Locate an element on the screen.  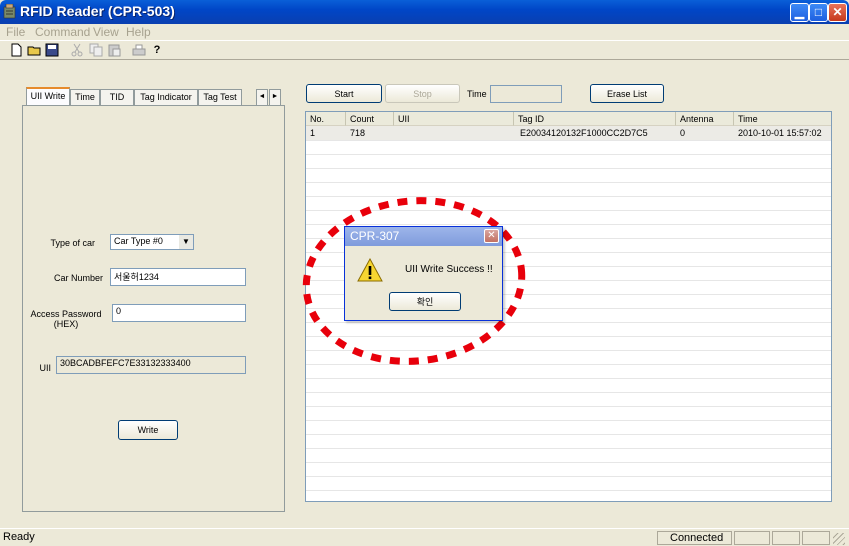
tab-scroll-right-button: ► is located at coordinates (275, 97).